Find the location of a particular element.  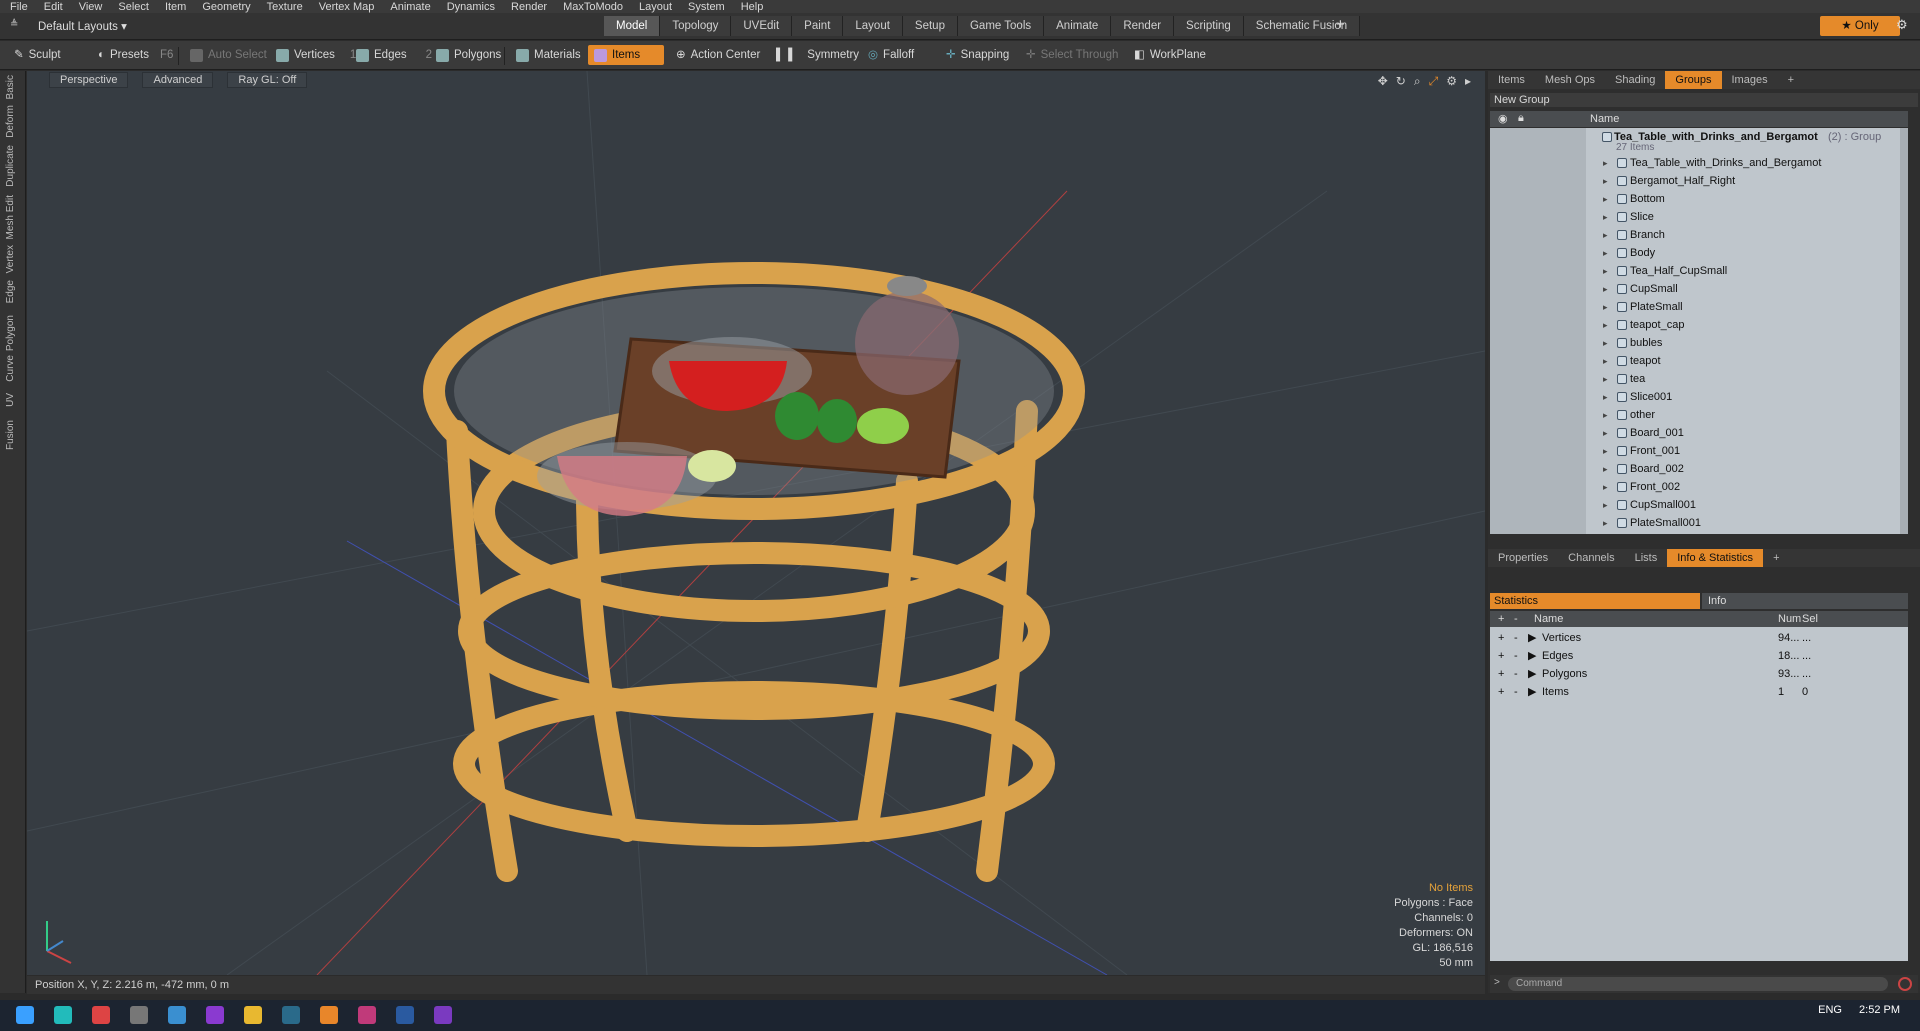

tree-item-other: ▸ other is located at coordinates (1699, 415).